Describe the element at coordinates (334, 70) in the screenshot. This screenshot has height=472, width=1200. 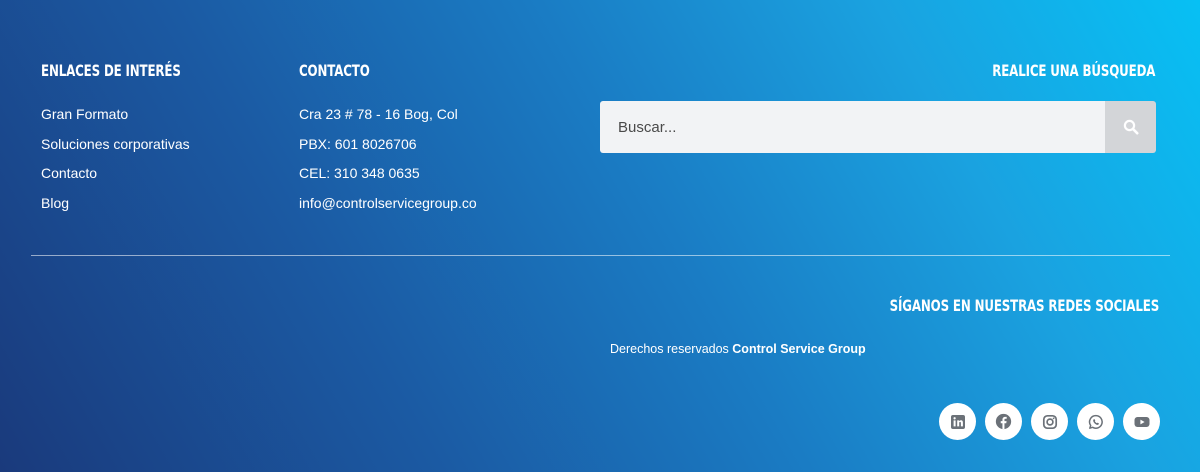
I see `contact-heading: Contacto` at that location.